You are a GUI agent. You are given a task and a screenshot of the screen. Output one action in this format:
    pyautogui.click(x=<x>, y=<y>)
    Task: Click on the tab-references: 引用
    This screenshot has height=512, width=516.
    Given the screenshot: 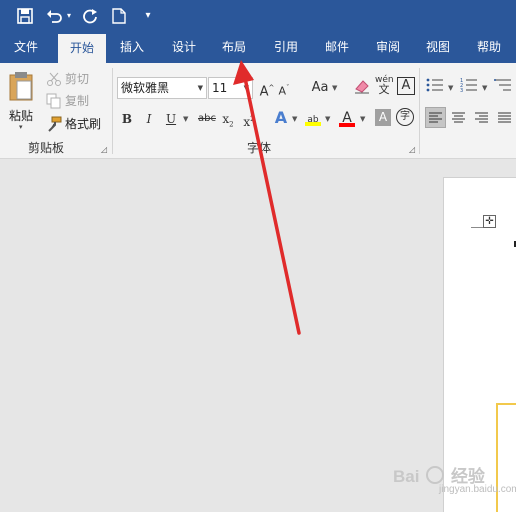 What is the action you would take?
    pyautogui.click(x=286, y=47)
    